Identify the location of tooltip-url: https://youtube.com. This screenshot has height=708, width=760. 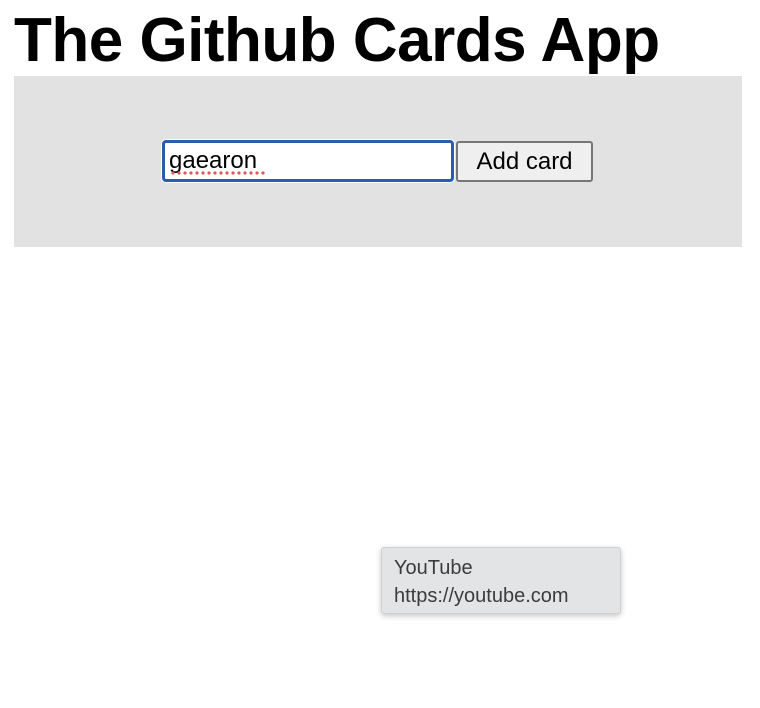
(481, 596).